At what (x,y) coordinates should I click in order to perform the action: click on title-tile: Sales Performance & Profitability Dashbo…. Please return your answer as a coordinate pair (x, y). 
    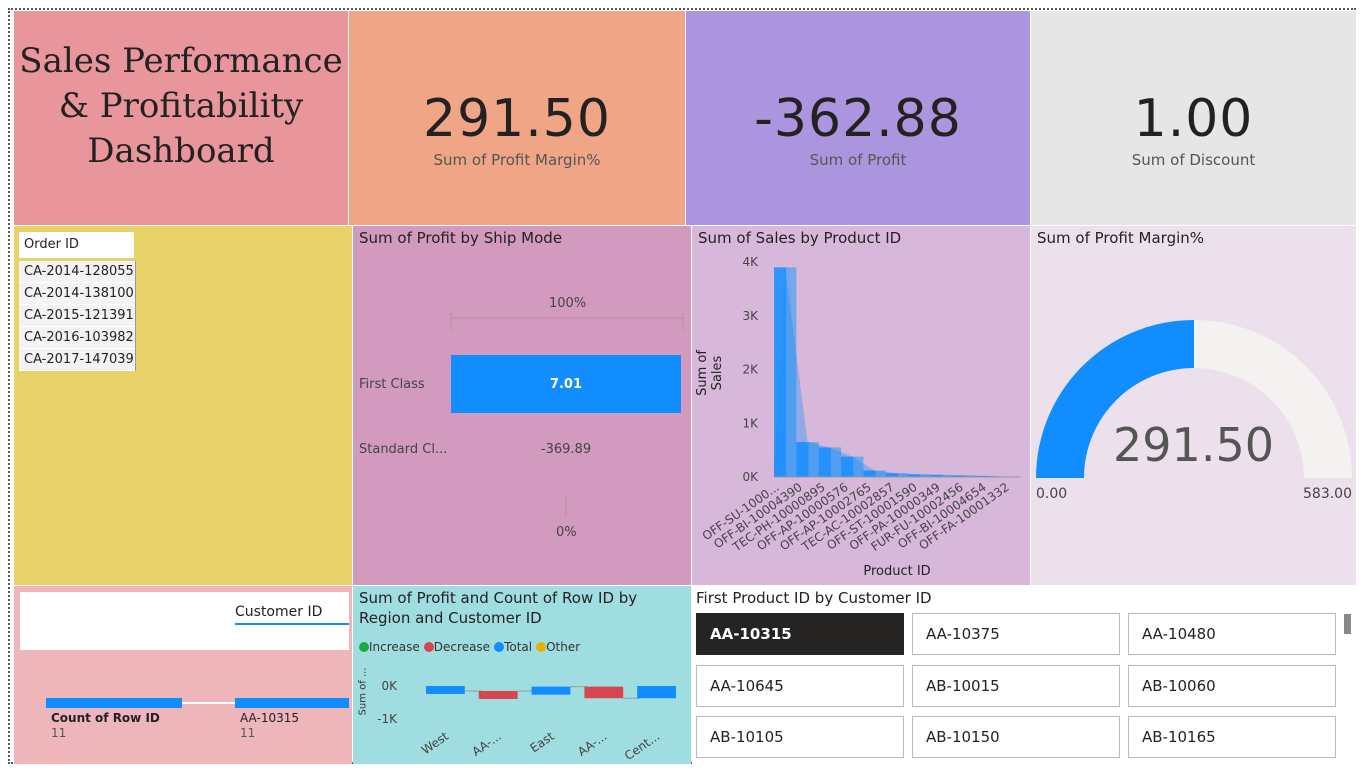
    Looking at the image, I should click on (181, 118).